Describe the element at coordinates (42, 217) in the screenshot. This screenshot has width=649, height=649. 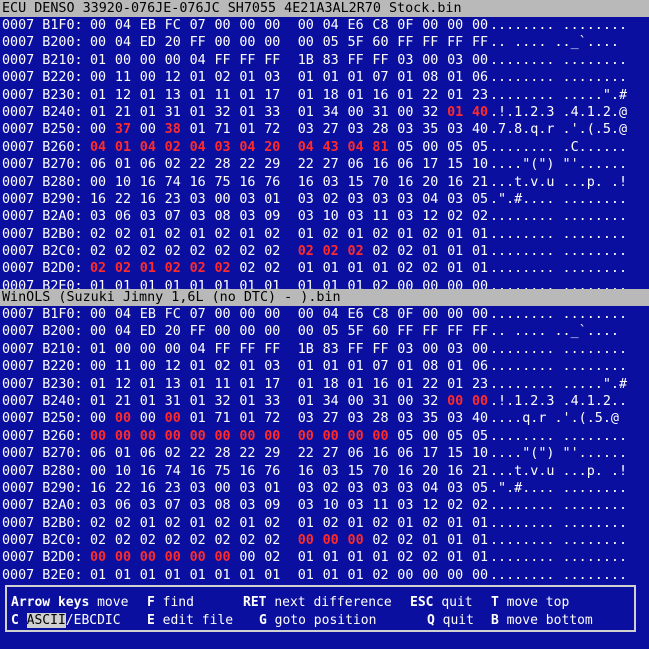
I see `row-address: 0007 B2A0:` at that location.